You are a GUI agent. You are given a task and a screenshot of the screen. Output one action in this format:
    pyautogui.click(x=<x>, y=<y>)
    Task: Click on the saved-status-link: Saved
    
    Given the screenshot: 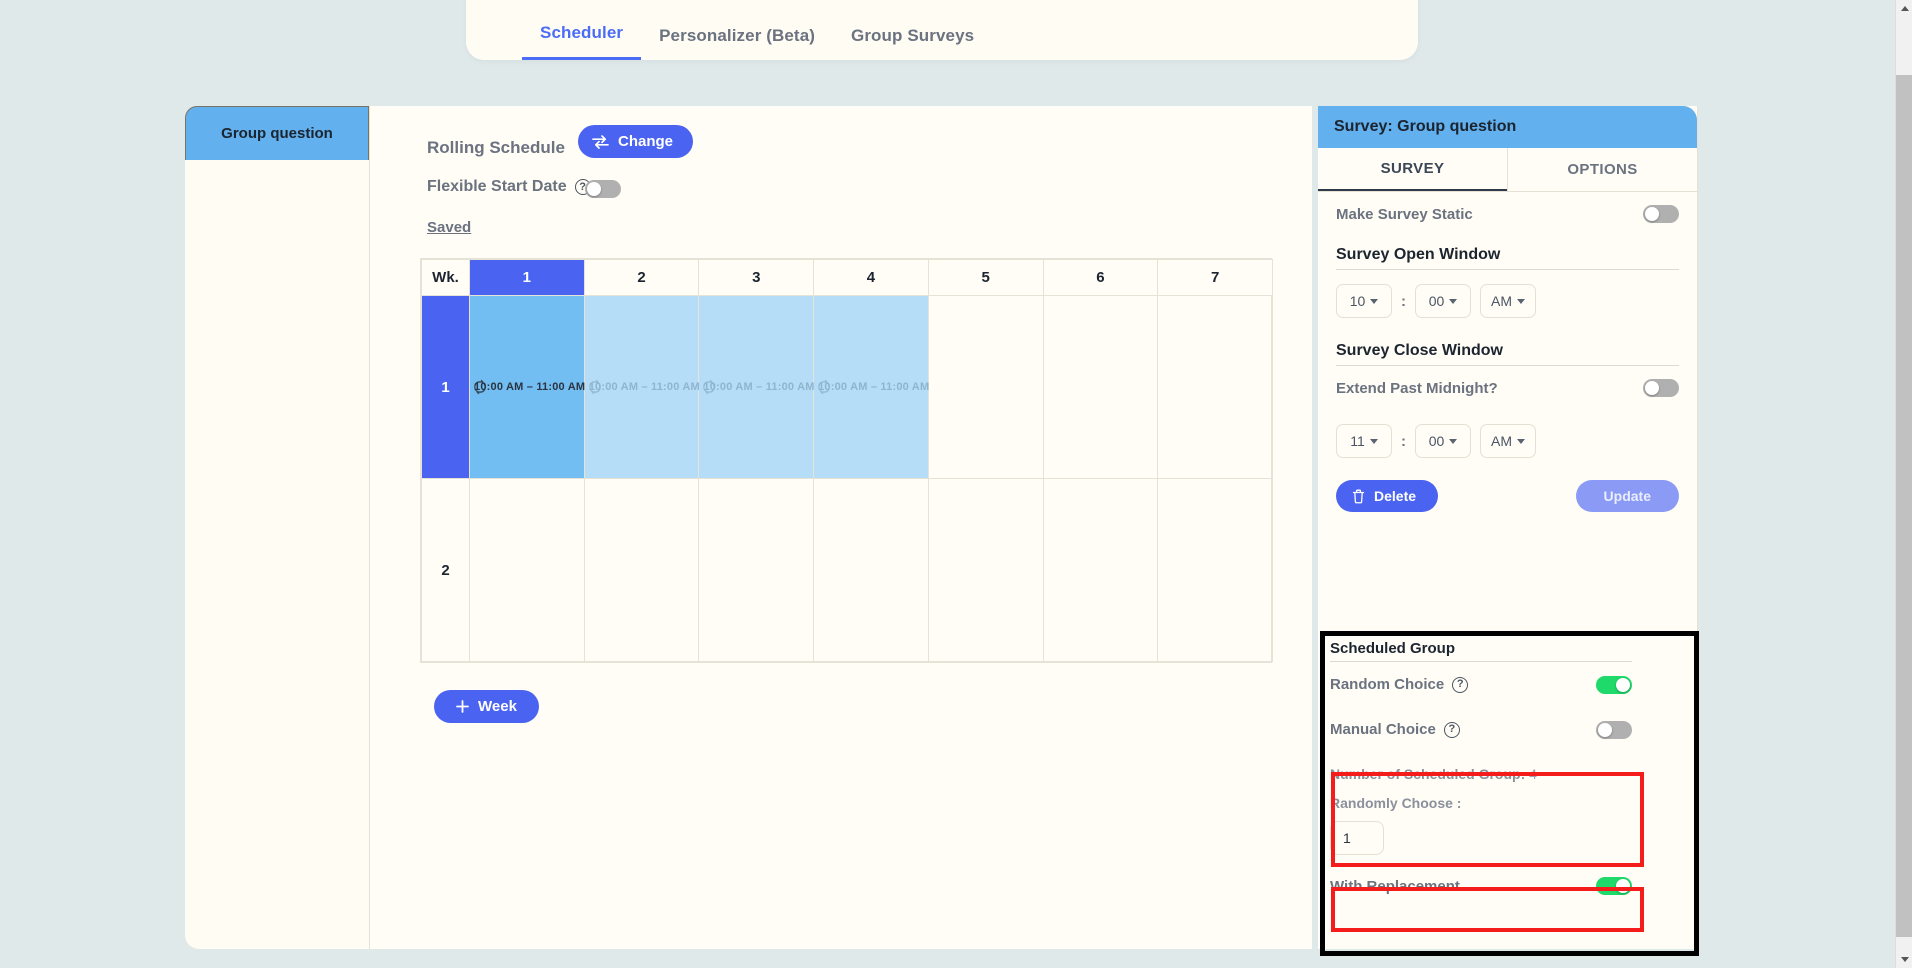 What is the action you would take?
    pyautogui.click(x=449, y=227)
    